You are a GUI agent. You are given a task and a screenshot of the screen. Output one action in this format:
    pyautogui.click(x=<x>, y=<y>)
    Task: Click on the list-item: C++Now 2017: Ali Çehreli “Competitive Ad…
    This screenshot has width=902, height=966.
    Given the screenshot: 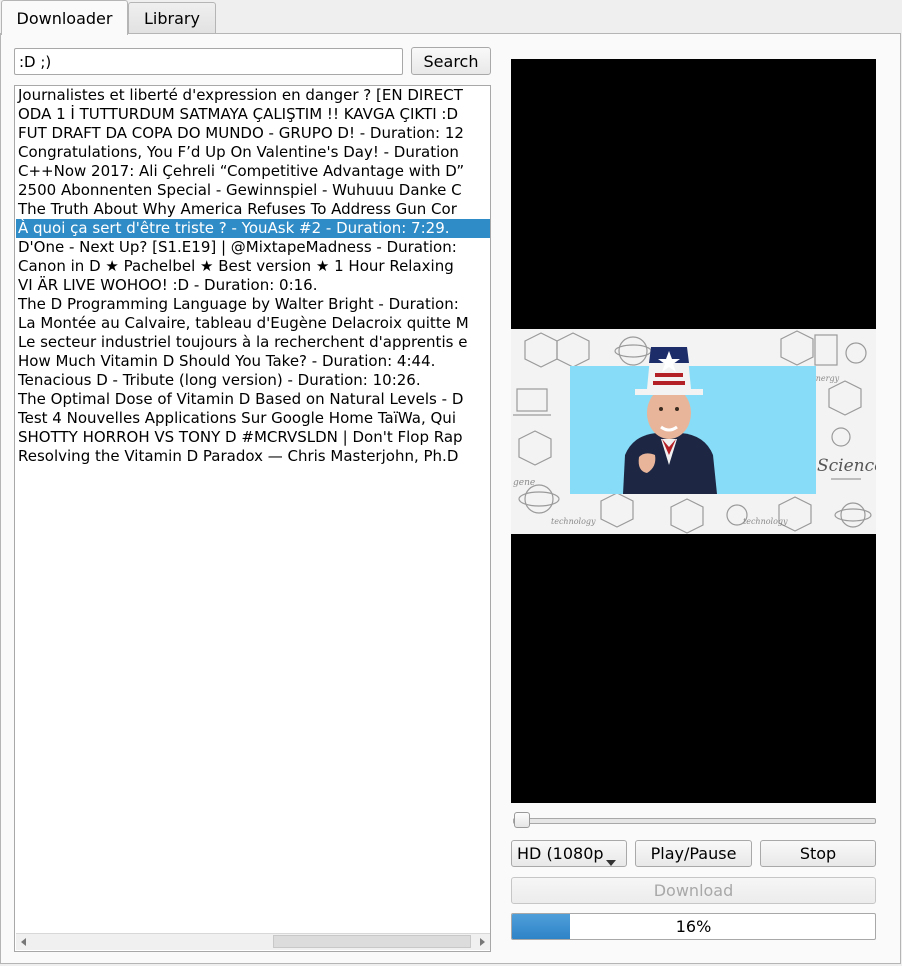 What is the action you would take?
    pyautogui.click(x=253, y=171)
    